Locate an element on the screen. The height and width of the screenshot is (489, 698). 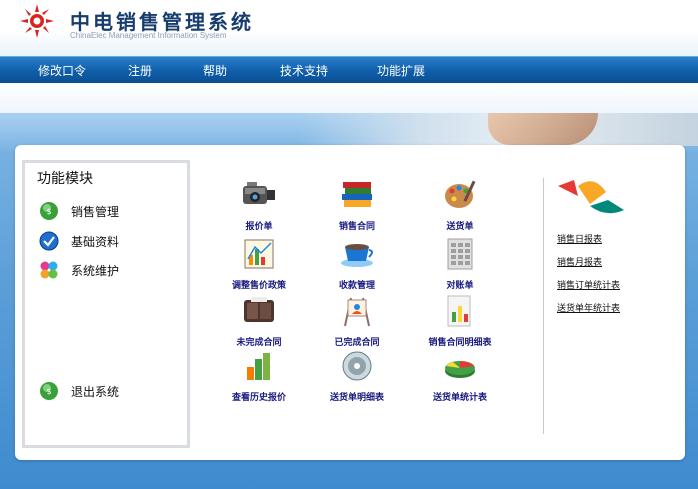
sales-orb-icon: $ is located at coordinates (49, 211).